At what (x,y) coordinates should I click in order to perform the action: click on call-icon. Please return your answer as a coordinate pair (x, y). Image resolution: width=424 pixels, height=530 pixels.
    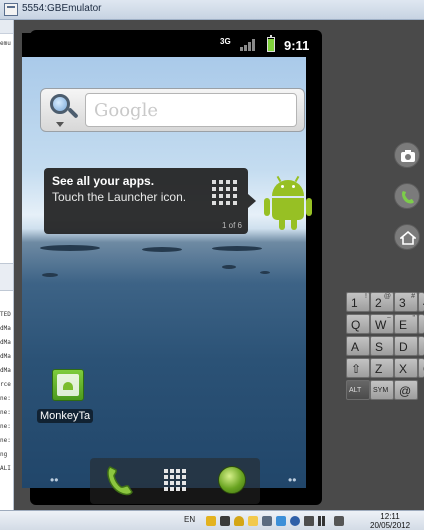
    Looking at the image, I should click on (408, 197).